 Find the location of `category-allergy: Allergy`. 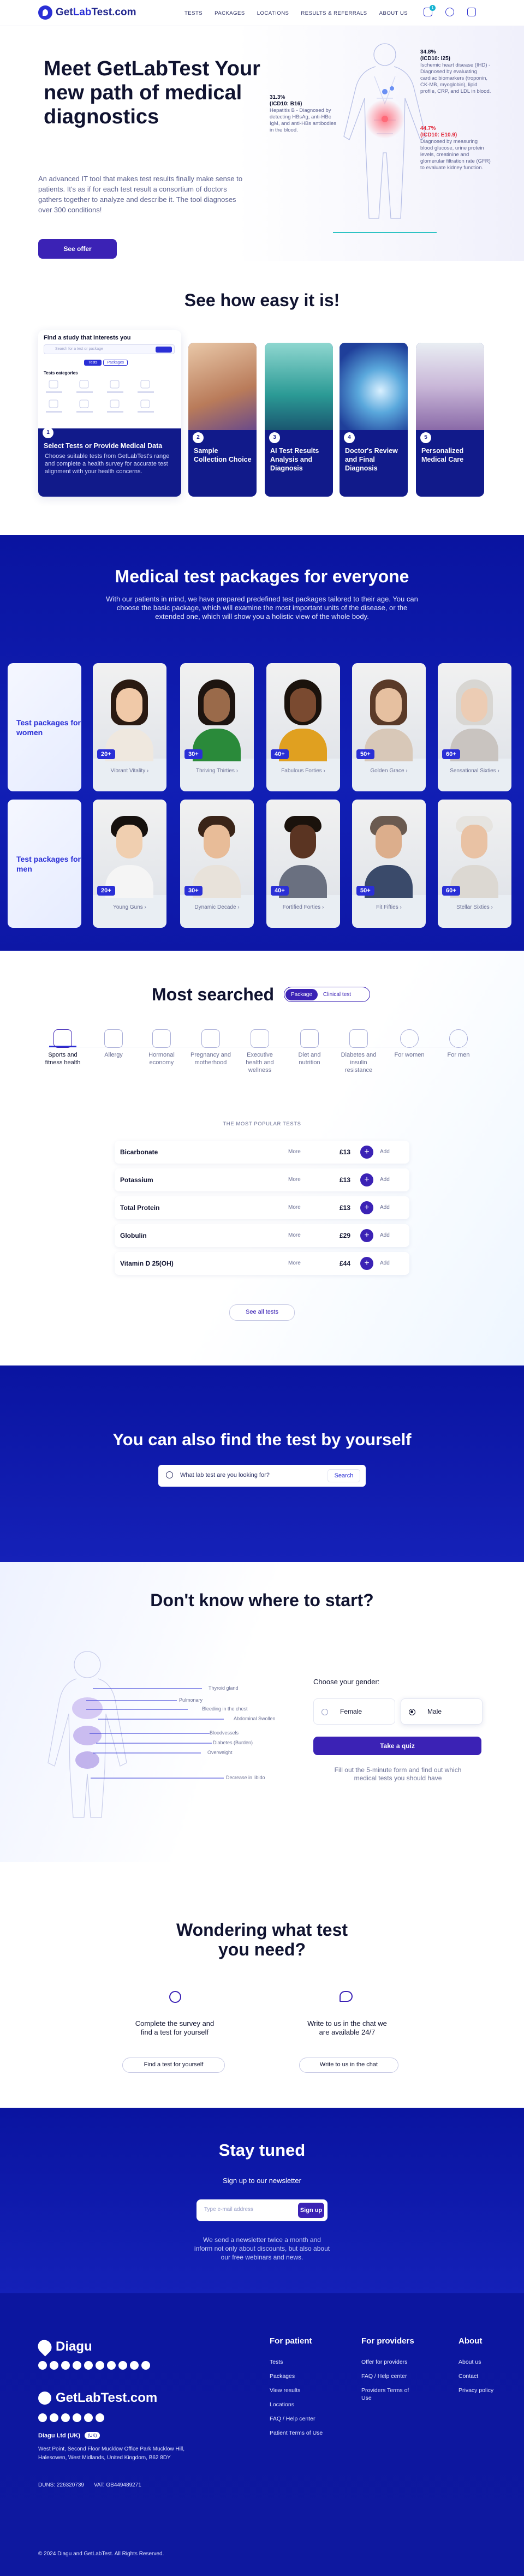

category-allergy: Allergy is located at coordinates (113, 1044).